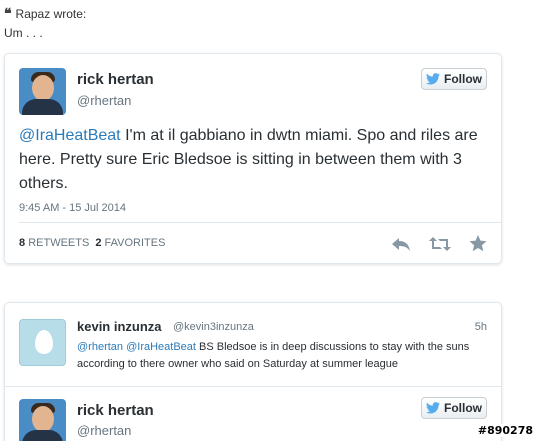 The height and width of the screenshot is (441, 539). Describe the element at coordinates (401, 244) in the screenshot. I see `reply-icon` at that location.